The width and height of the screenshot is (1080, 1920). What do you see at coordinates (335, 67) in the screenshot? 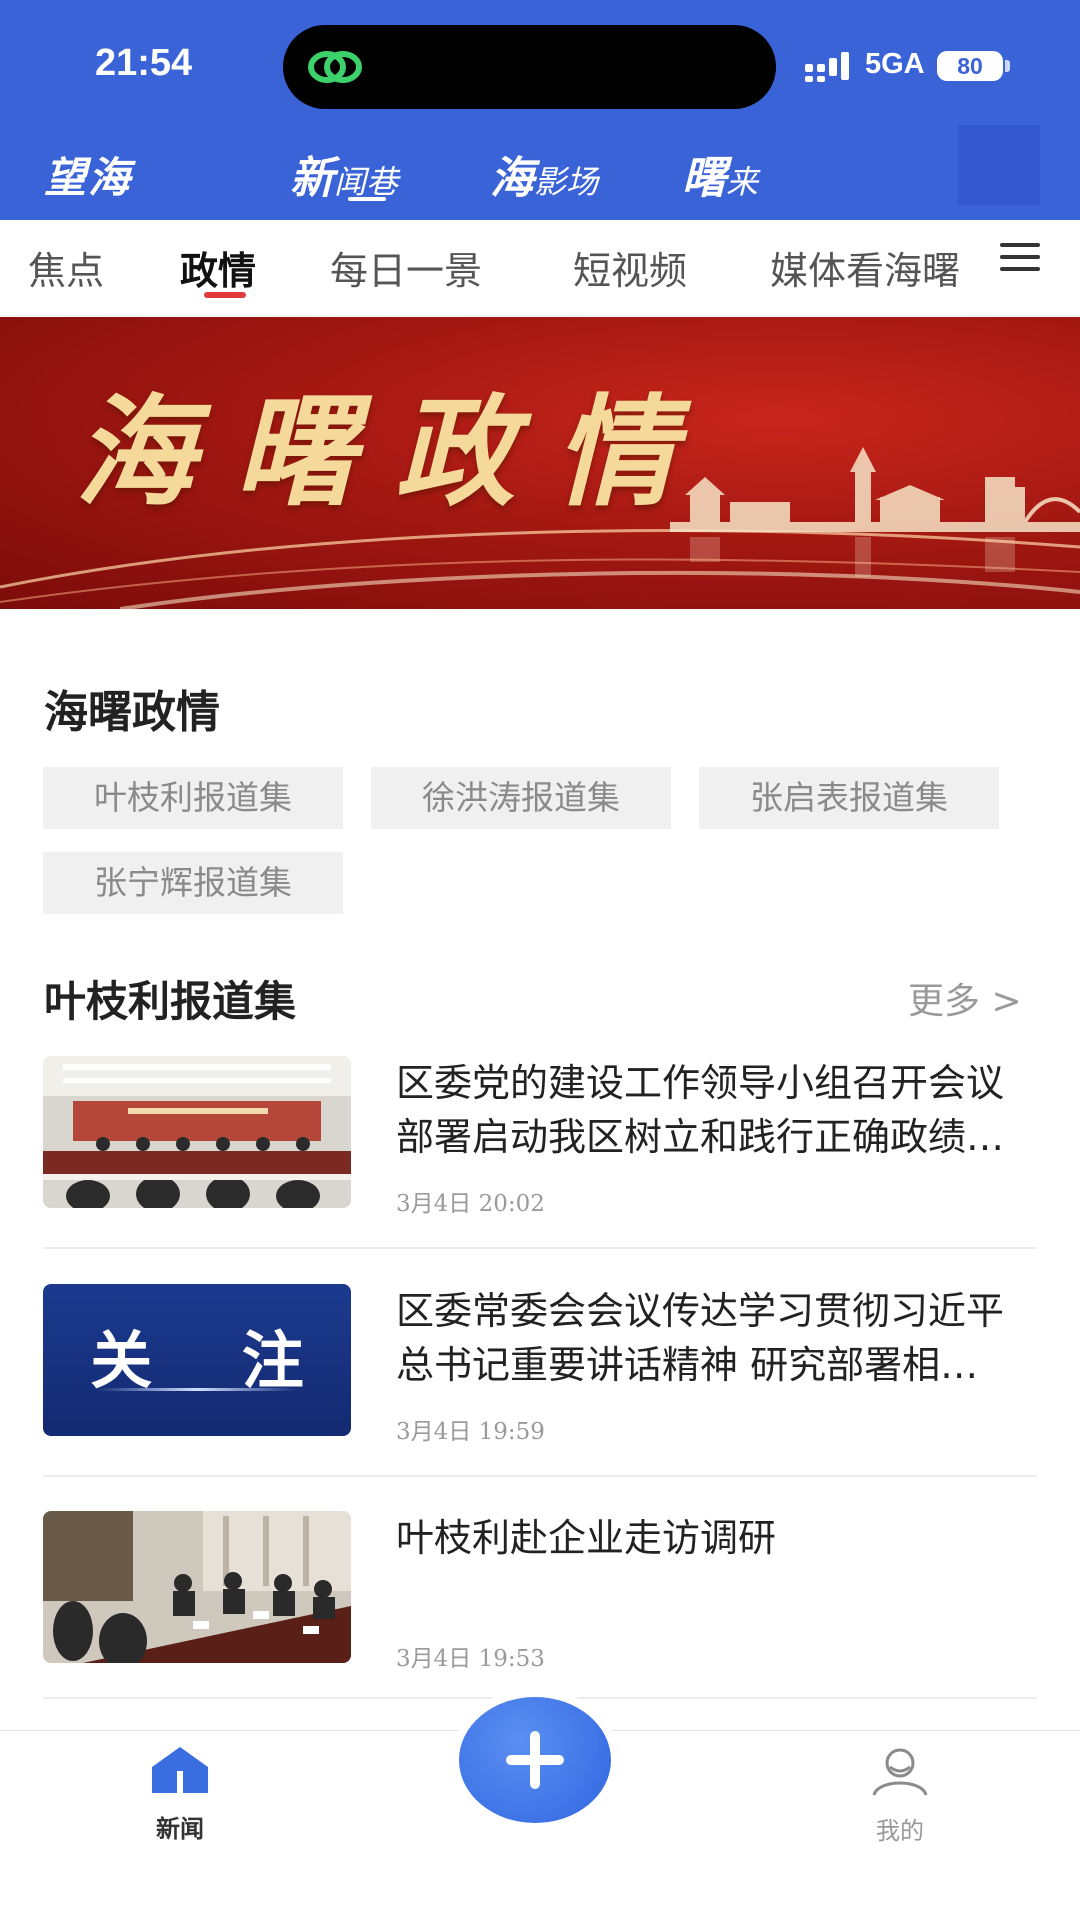
I see `app-link-icon` at bounding box center [335, 67].